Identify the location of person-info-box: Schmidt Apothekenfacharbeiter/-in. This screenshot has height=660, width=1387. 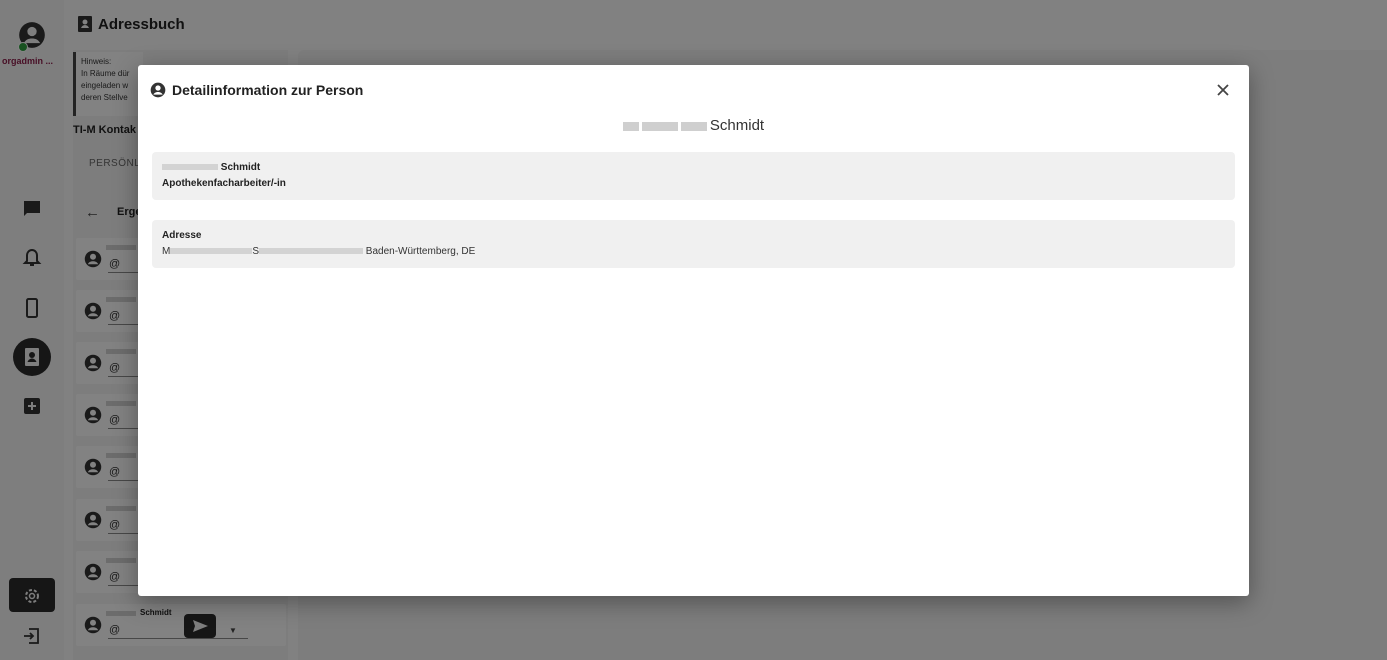
(693, 176).